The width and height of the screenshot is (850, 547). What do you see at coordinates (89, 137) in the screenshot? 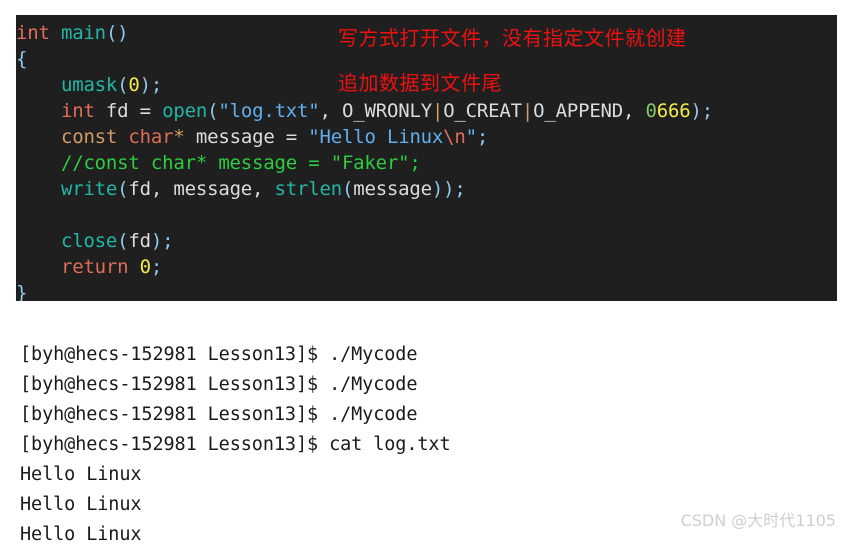
I see `code-token: const` at bounding box center [89, 137].